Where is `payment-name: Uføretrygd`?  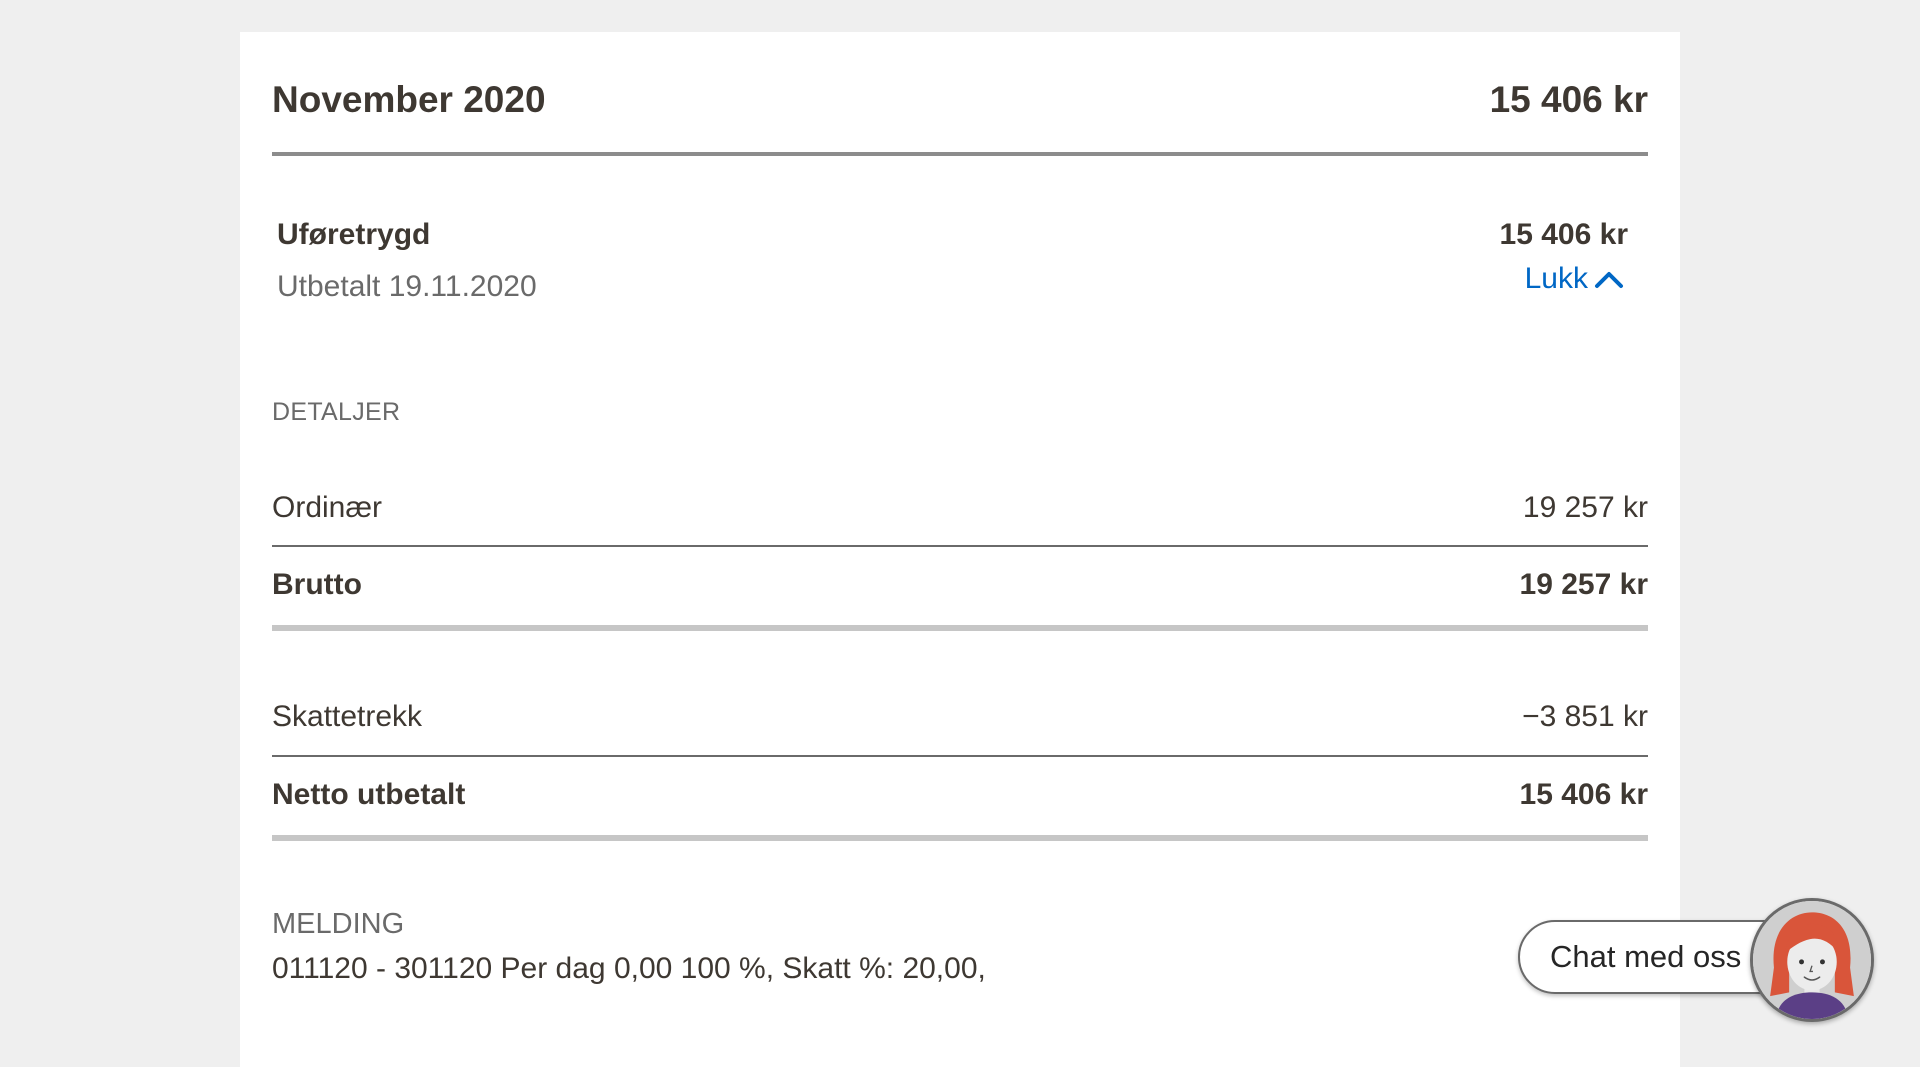 payment-name: Uføretrygd is located at coordinates (354, 234).